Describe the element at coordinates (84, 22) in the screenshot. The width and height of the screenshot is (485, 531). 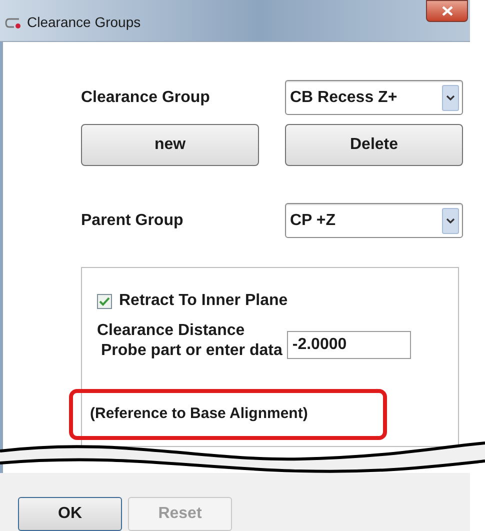
I see `window-title: Clearance Groups` at that location.